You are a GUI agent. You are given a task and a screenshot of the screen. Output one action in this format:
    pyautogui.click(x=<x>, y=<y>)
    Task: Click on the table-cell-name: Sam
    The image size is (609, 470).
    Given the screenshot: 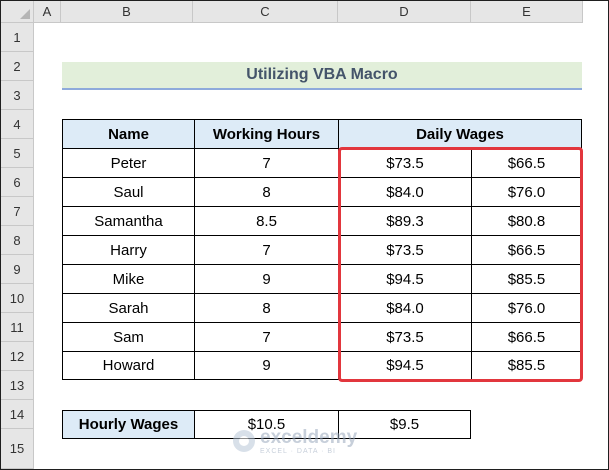 What is the action you would take?
    pyautogui.click(x=128, y=336)
    